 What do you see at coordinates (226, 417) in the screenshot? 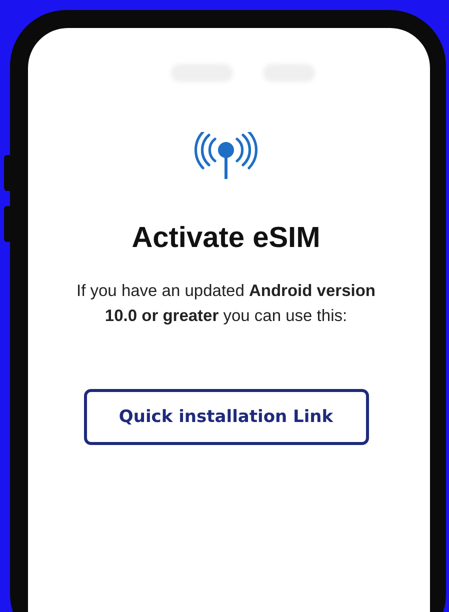
I see `quick-installation-link-button: Quick installation Link` at bounding box center [226, 417].